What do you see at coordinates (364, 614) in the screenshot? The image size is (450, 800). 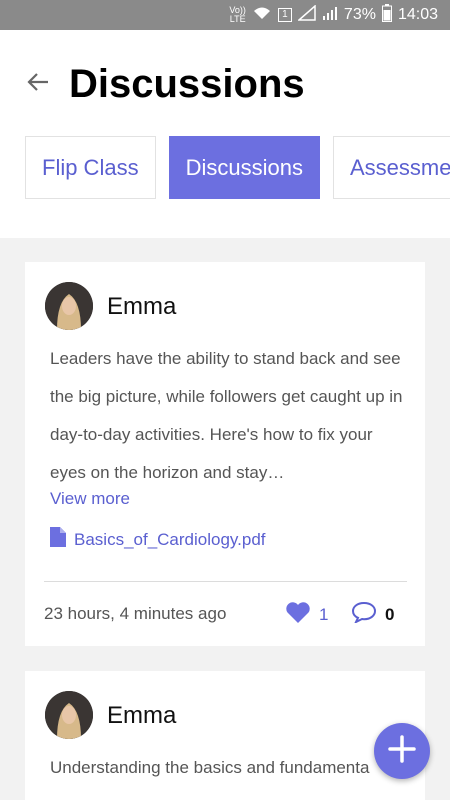 I see `speech-bubble-icon` at bounding box center [364, 614].